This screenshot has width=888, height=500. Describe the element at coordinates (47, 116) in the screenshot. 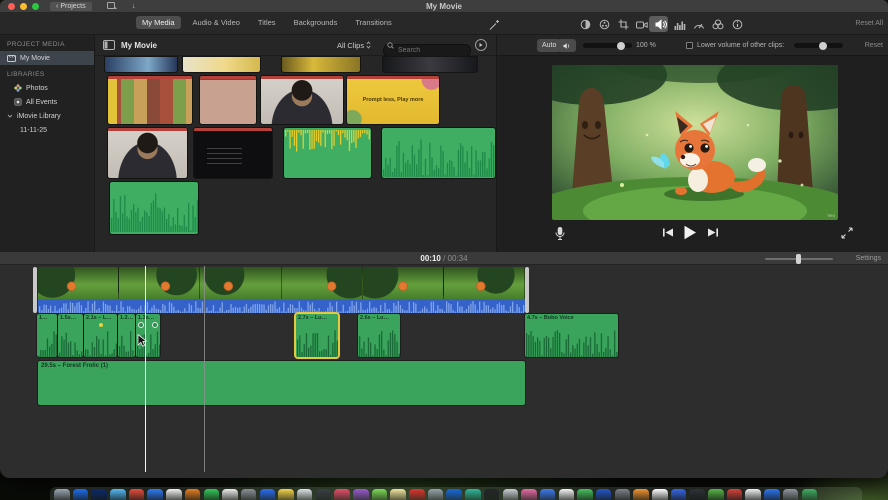

I see `sidebar-item-imovie-library: iMovie Library` at that location.